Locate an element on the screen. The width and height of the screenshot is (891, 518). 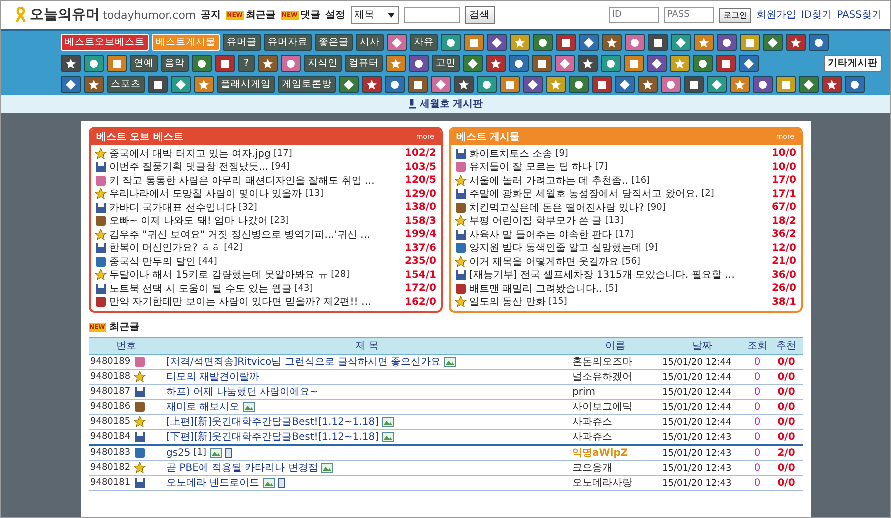
board-tab: 기타게시판 is located at coordinates (853, 63).